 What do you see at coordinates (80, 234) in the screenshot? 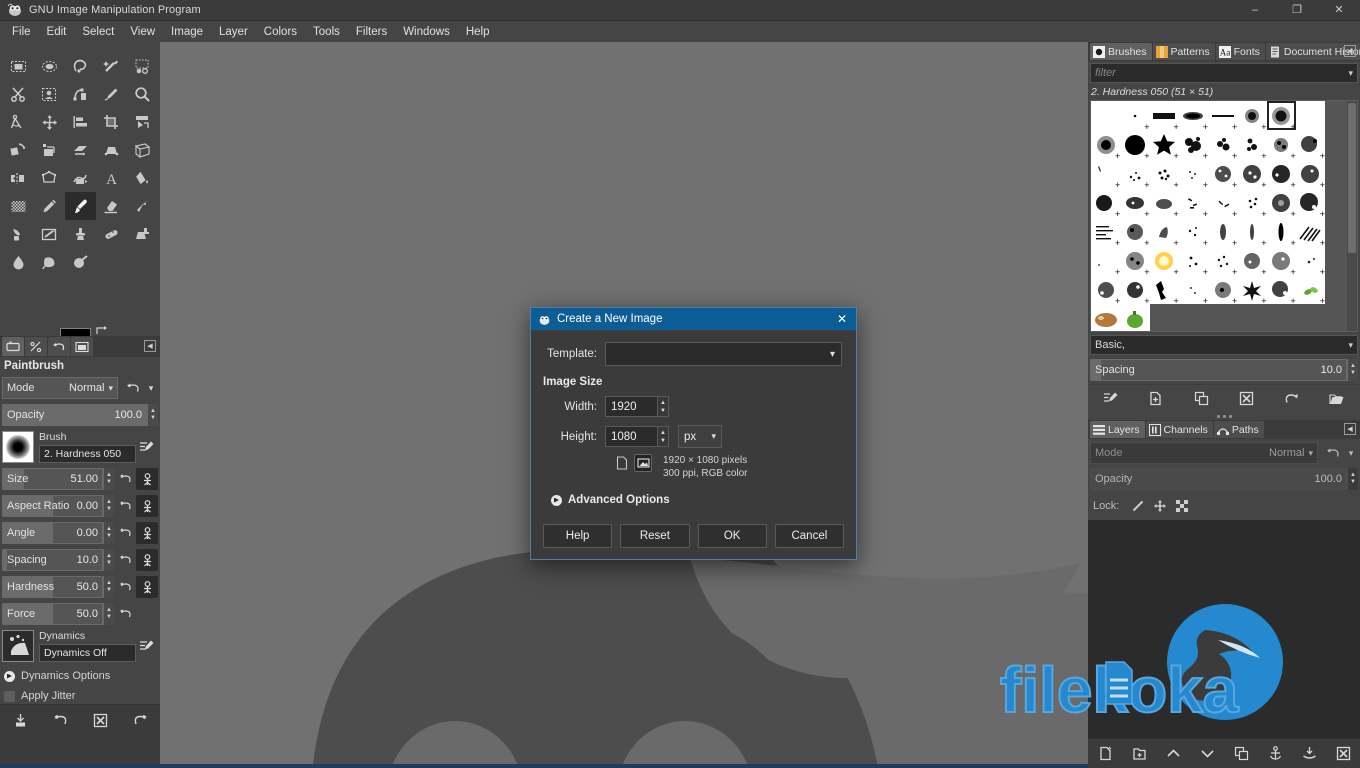
I see `clone-icon` at bounding box center [80, 234].